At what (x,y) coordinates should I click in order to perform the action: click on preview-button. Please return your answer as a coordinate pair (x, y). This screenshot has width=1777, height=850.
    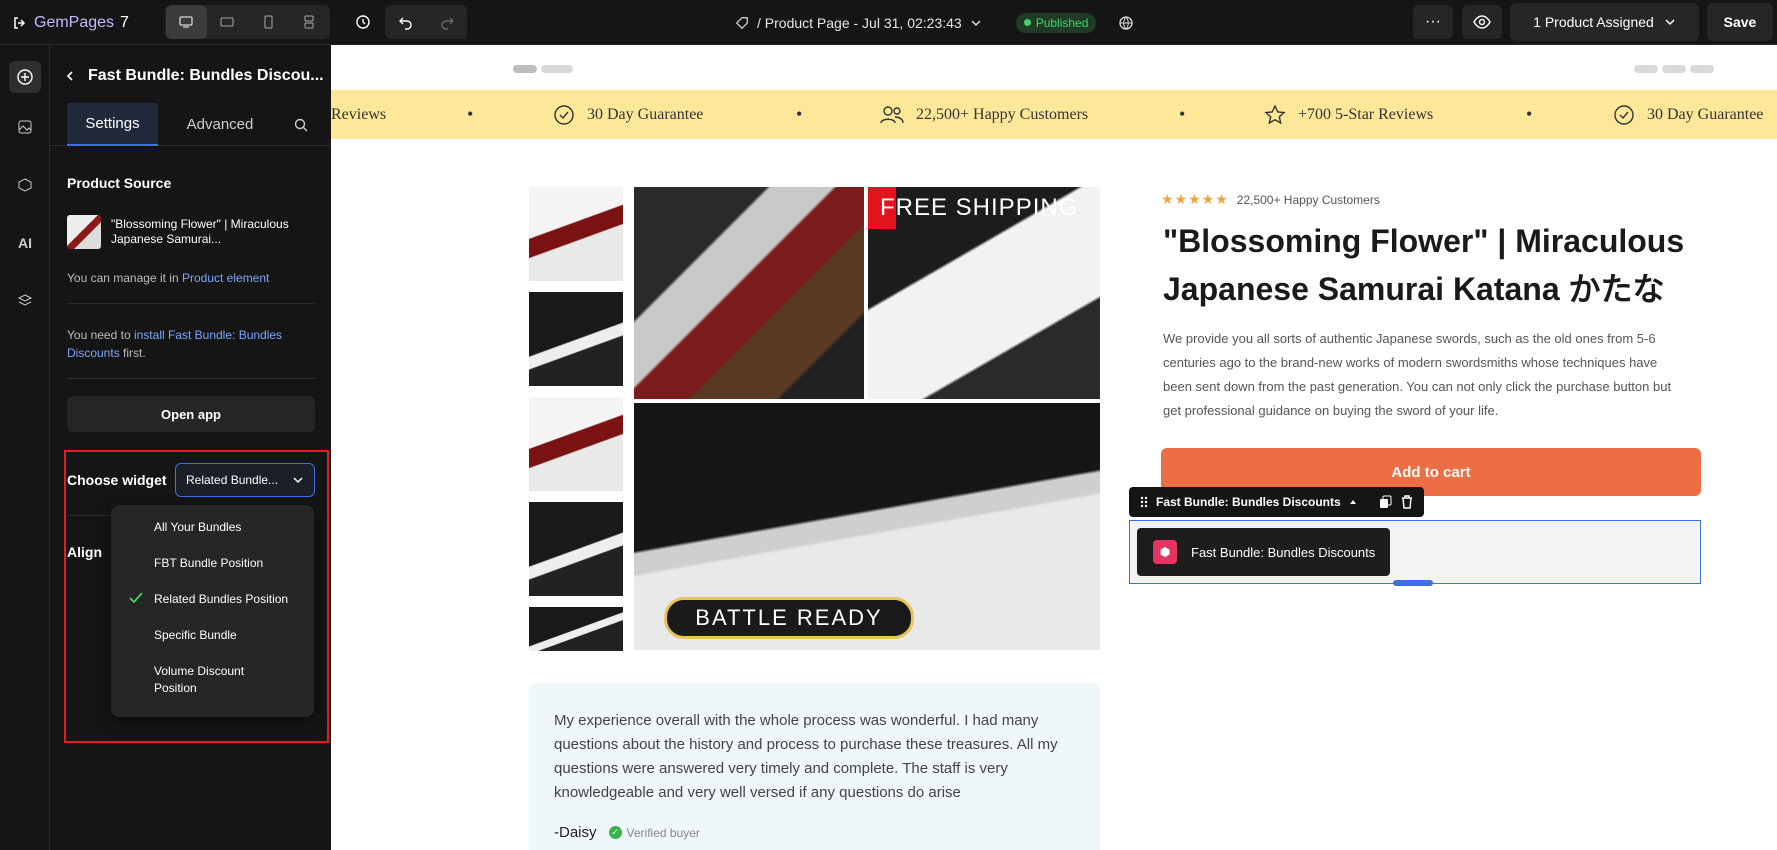
    Looking at the image, I should click on (1482, 22).